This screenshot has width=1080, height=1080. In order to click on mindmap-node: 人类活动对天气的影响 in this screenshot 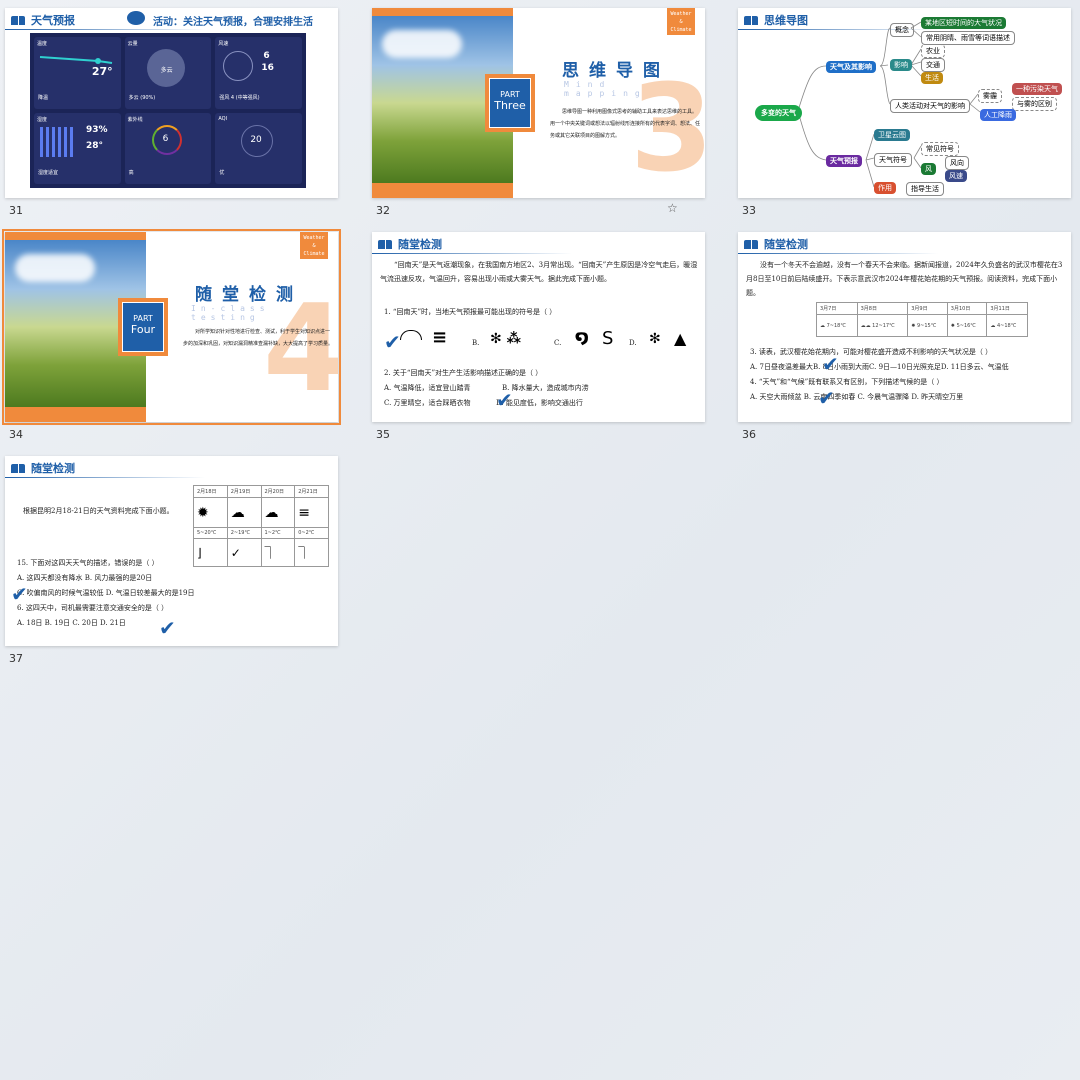, I will do `click(930, 106)`.